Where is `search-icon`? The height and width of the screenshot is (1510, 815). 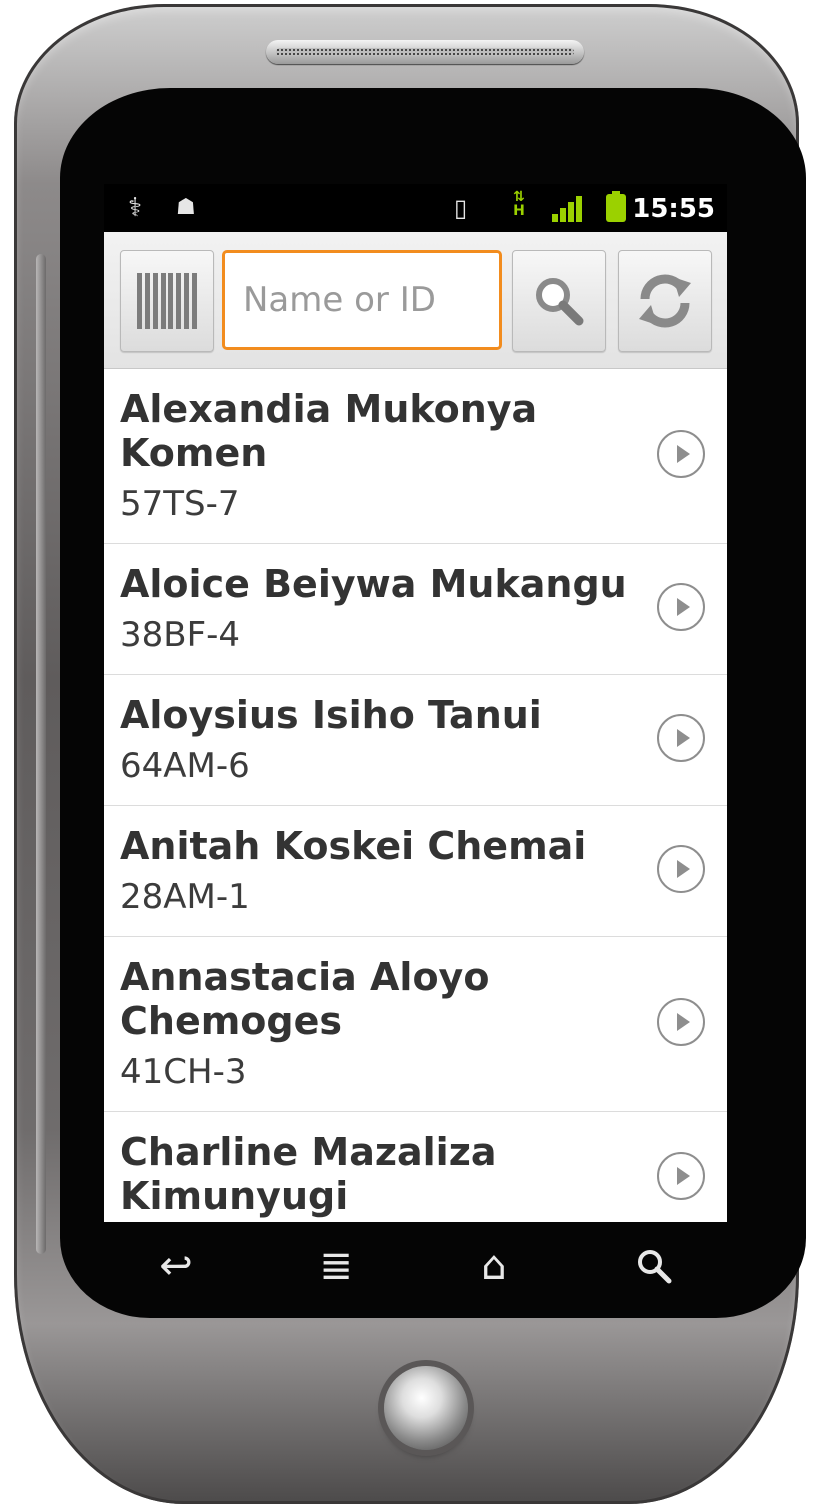 search-icon is located at coordinates (560, 302).